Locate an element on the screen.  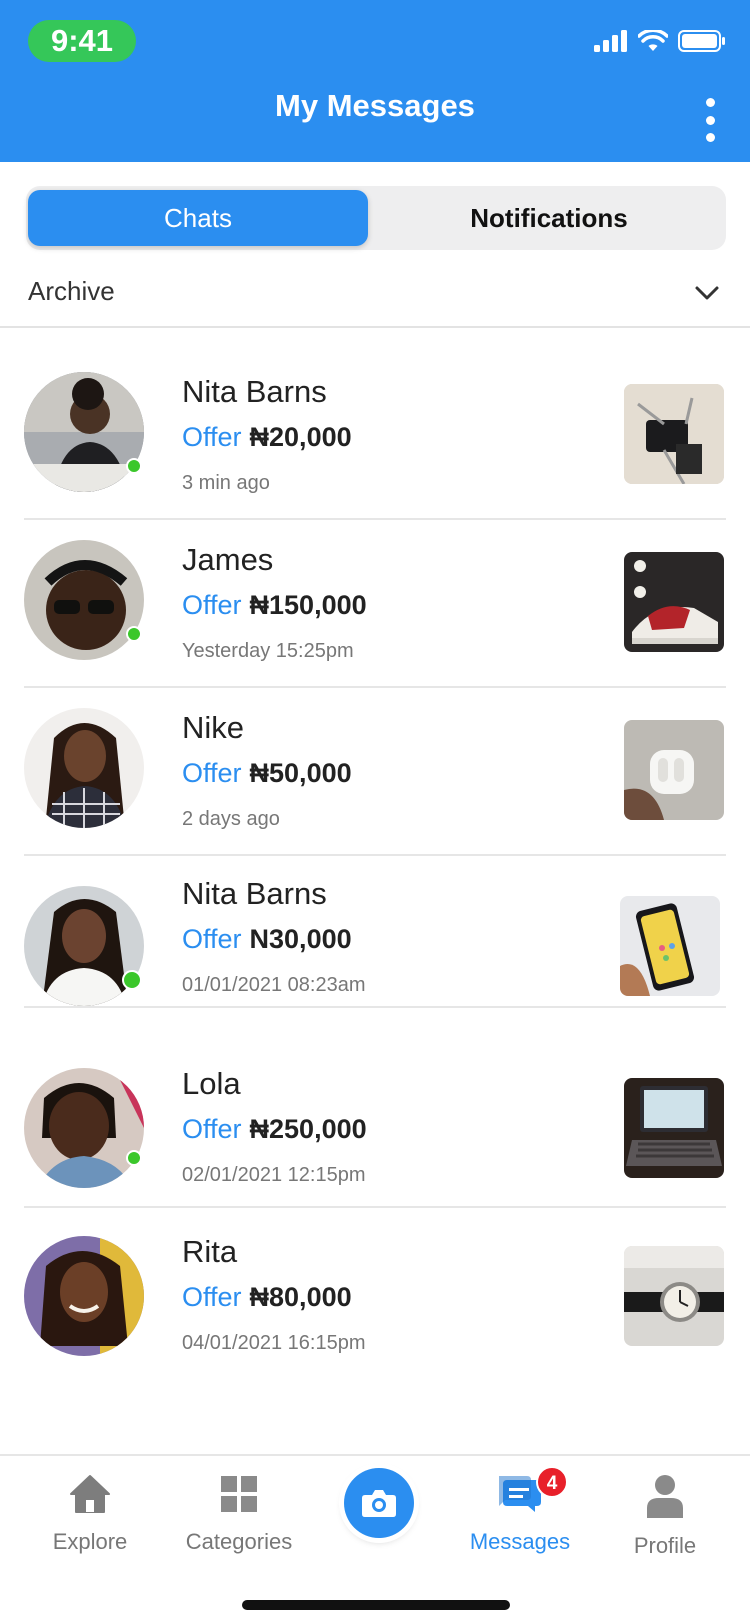
offer-amount: ₦50,000 is located at coordinates (300, 773).